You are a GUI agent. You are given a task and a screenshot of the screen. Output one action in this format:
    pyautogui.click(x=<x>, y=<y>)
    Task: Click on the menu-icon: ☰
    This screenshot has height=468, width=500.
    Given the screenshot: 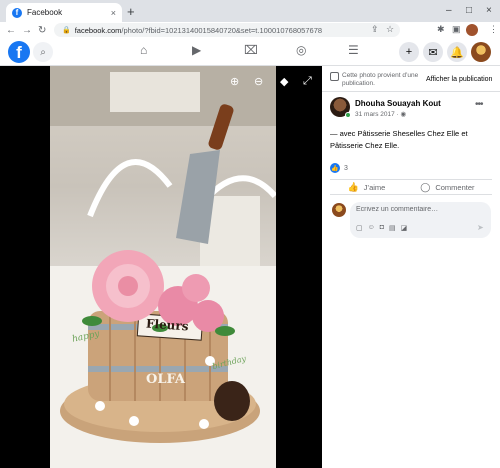 What is the action you would take?
    pyautogui.click(x=353, y=50)
    